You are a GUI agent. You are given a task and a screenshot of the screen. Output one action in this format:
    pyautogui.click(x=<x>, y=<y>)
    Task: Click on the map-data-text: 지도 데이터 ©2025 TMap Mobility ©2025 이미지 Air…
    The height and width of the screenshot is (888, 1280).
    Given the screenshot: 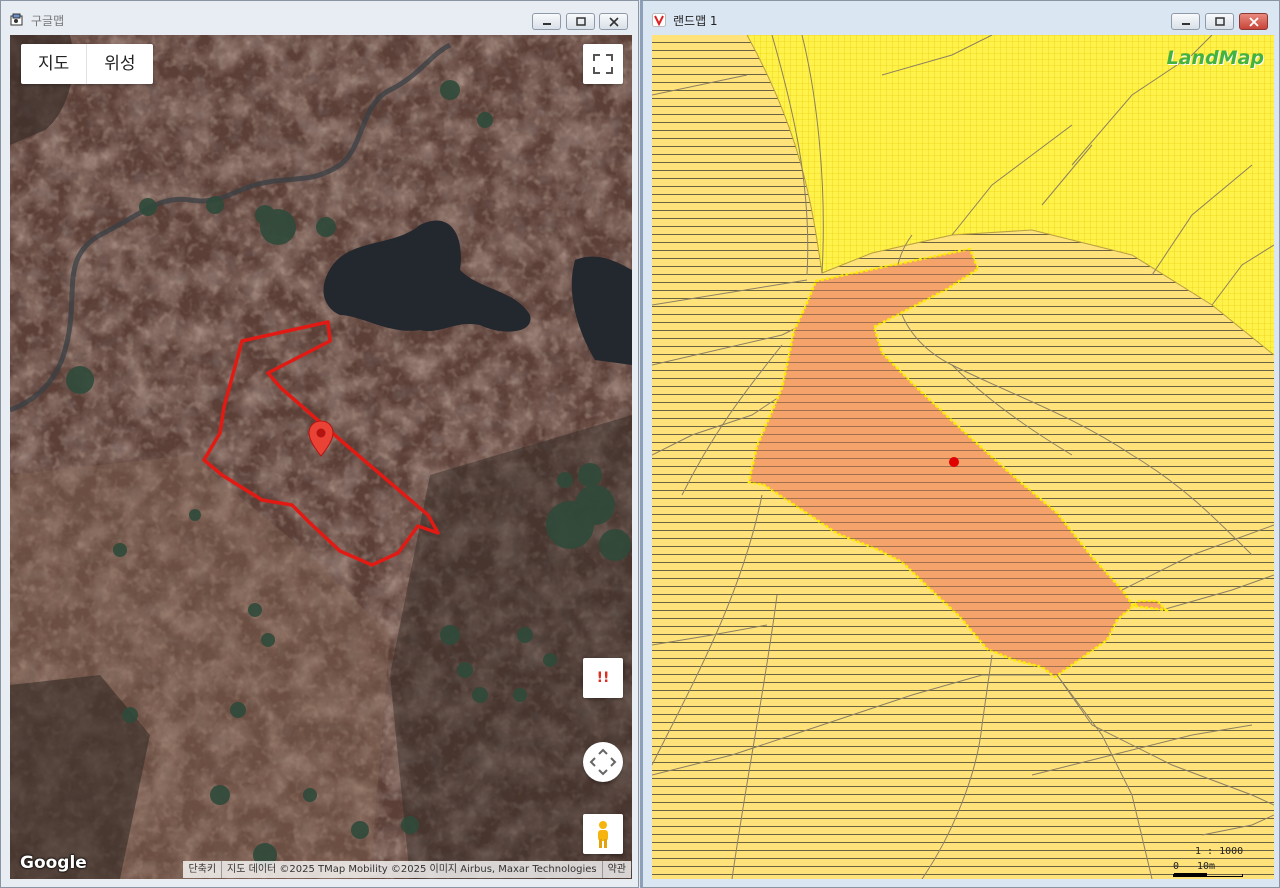 What is the action you would take?
    pyautogui.click(x=411, y=869)
    